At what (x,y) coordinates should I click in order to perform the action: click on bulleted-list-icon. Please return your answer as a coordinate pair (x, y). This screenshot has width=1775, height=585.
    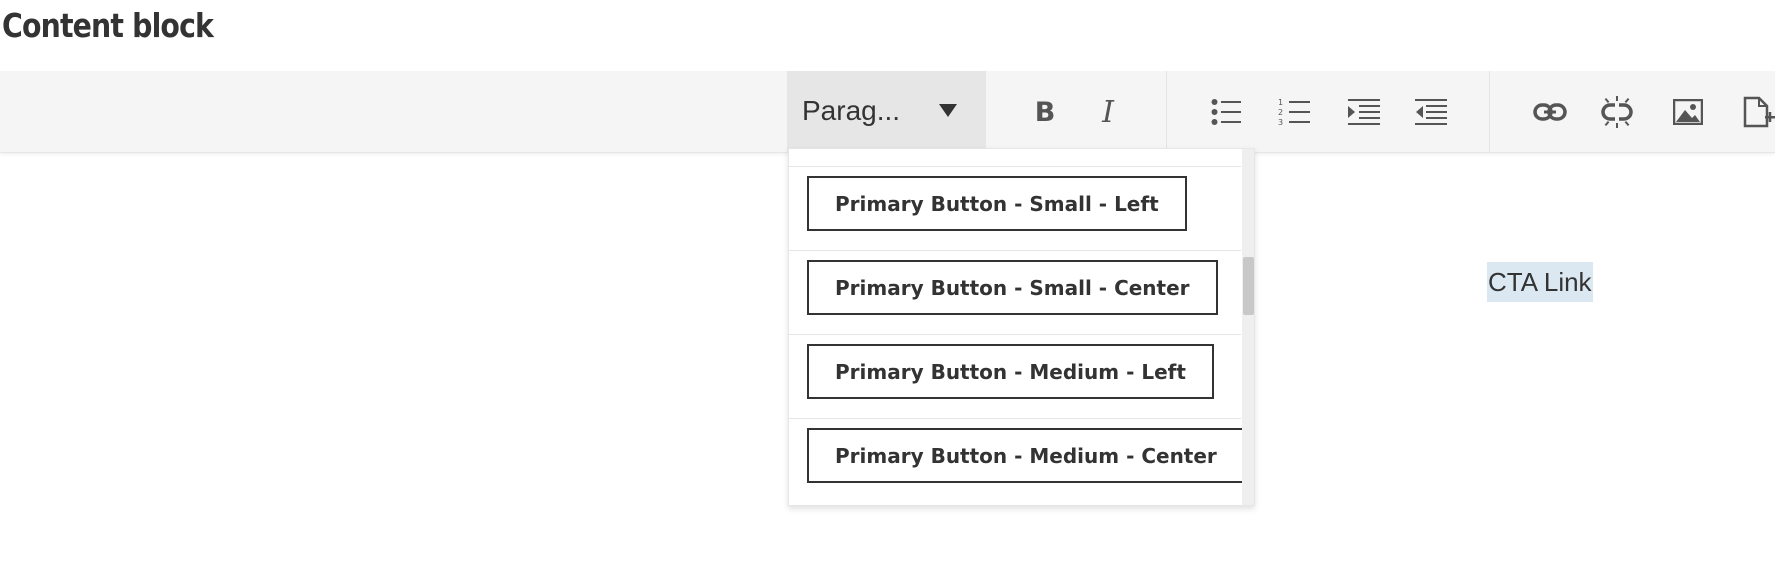
    Looking at the image, I should click on (1226, 112).